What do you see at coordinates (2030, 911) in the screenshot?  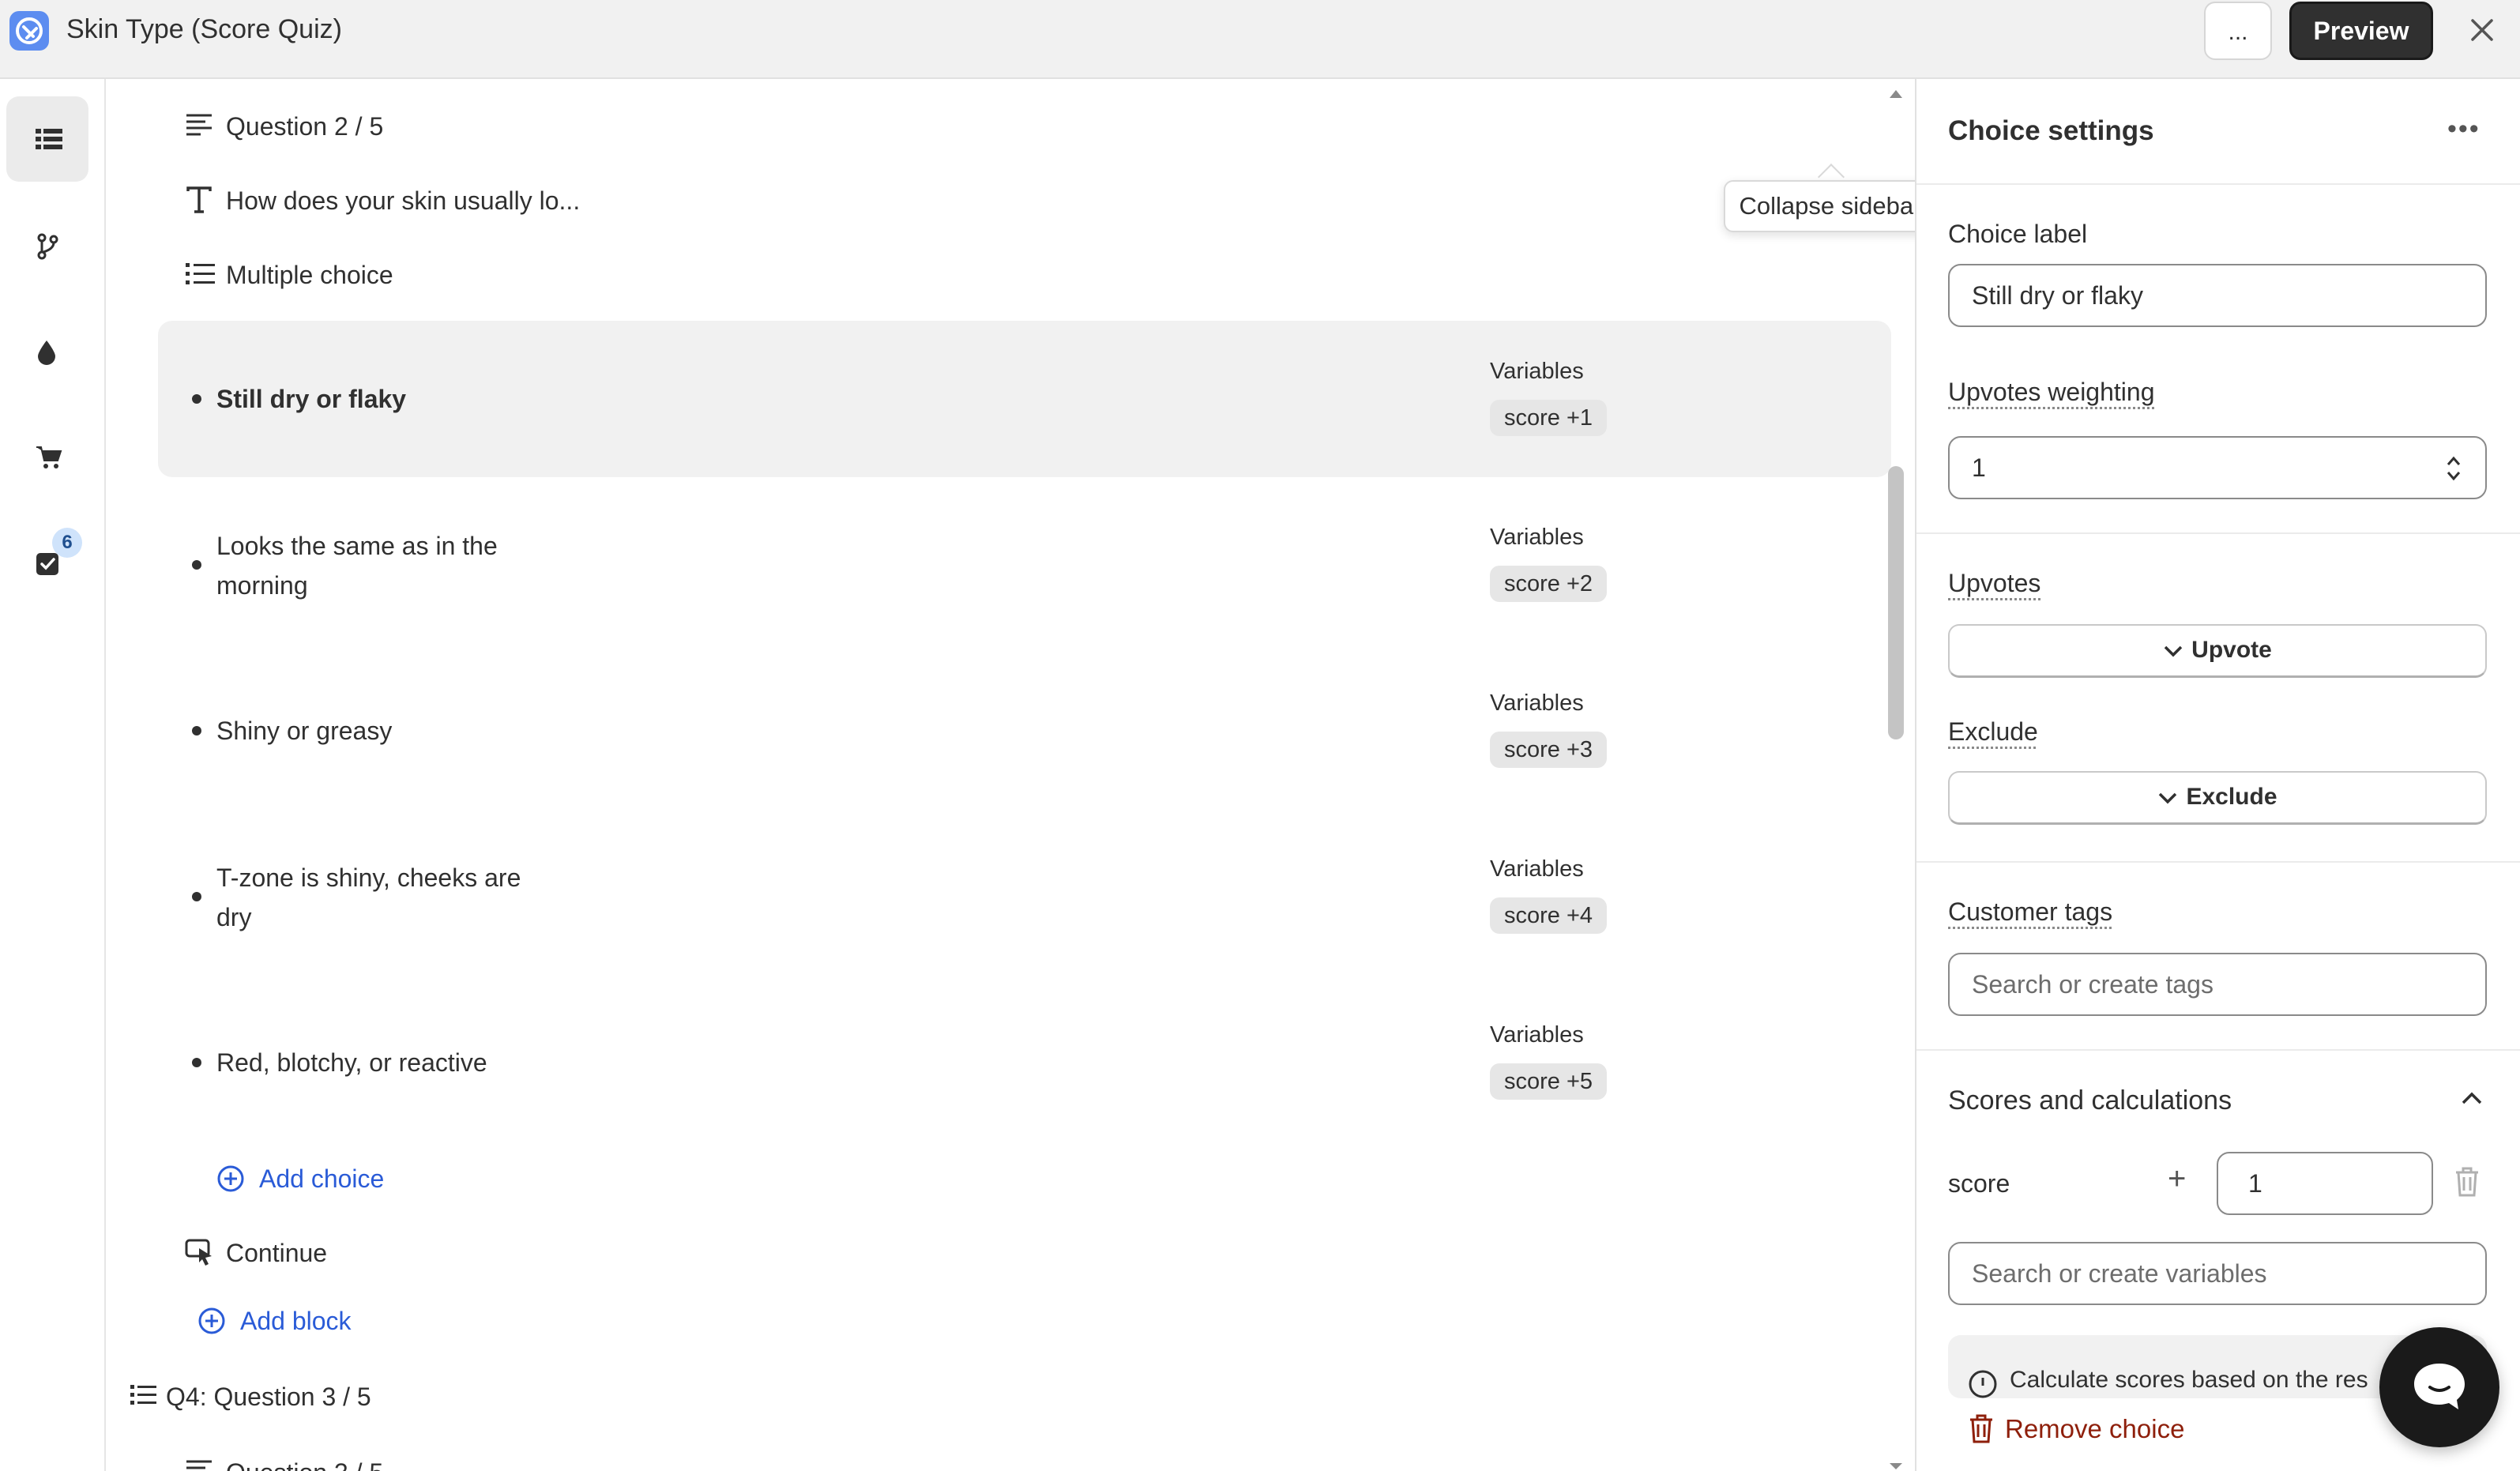 I see `customer-tags-title: Customer tags` at bounding box center [2030, 911].